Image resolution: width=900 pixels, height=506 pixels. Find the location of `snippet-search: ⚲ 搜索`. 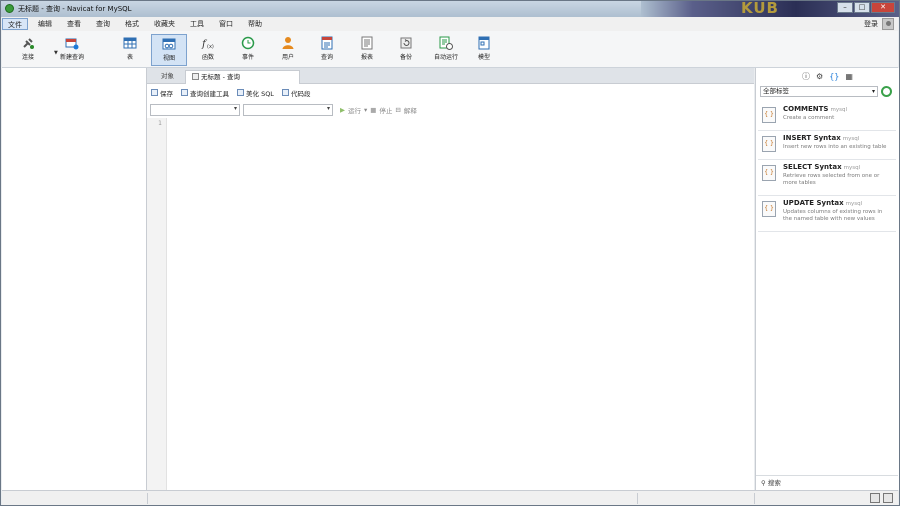

snippet-search: ⚲ 搜索 is located at coordinates (827, 482).